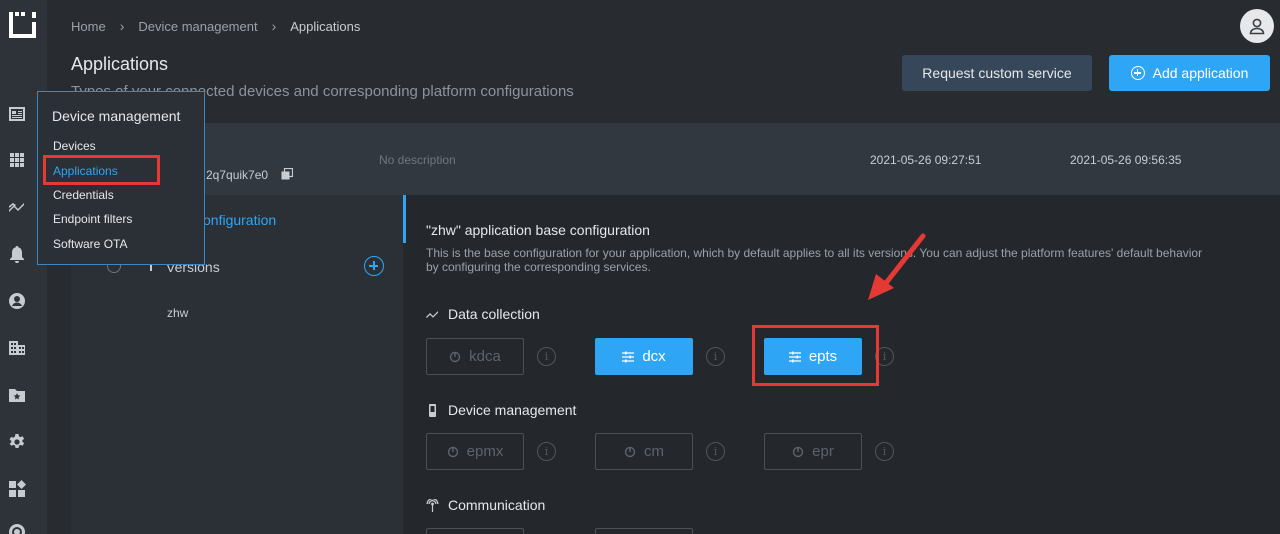  Describe the element at coordinates (74, 146) in the screenshot. I see `dropdown-item-devices: Devices` at that location.